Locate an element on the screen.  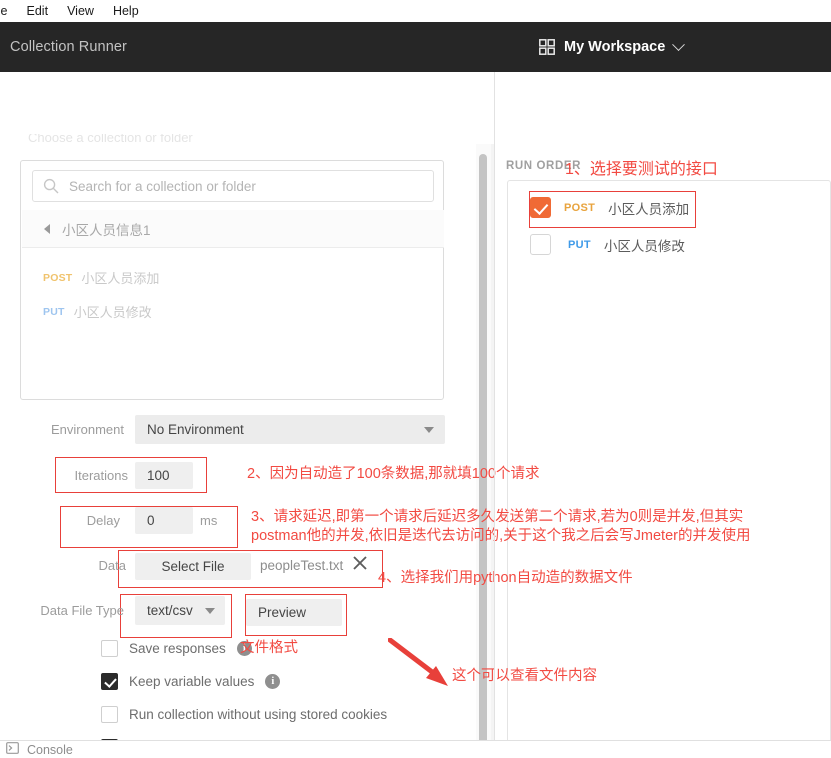
preview-label: Preview is located at coordinates (282, 612).